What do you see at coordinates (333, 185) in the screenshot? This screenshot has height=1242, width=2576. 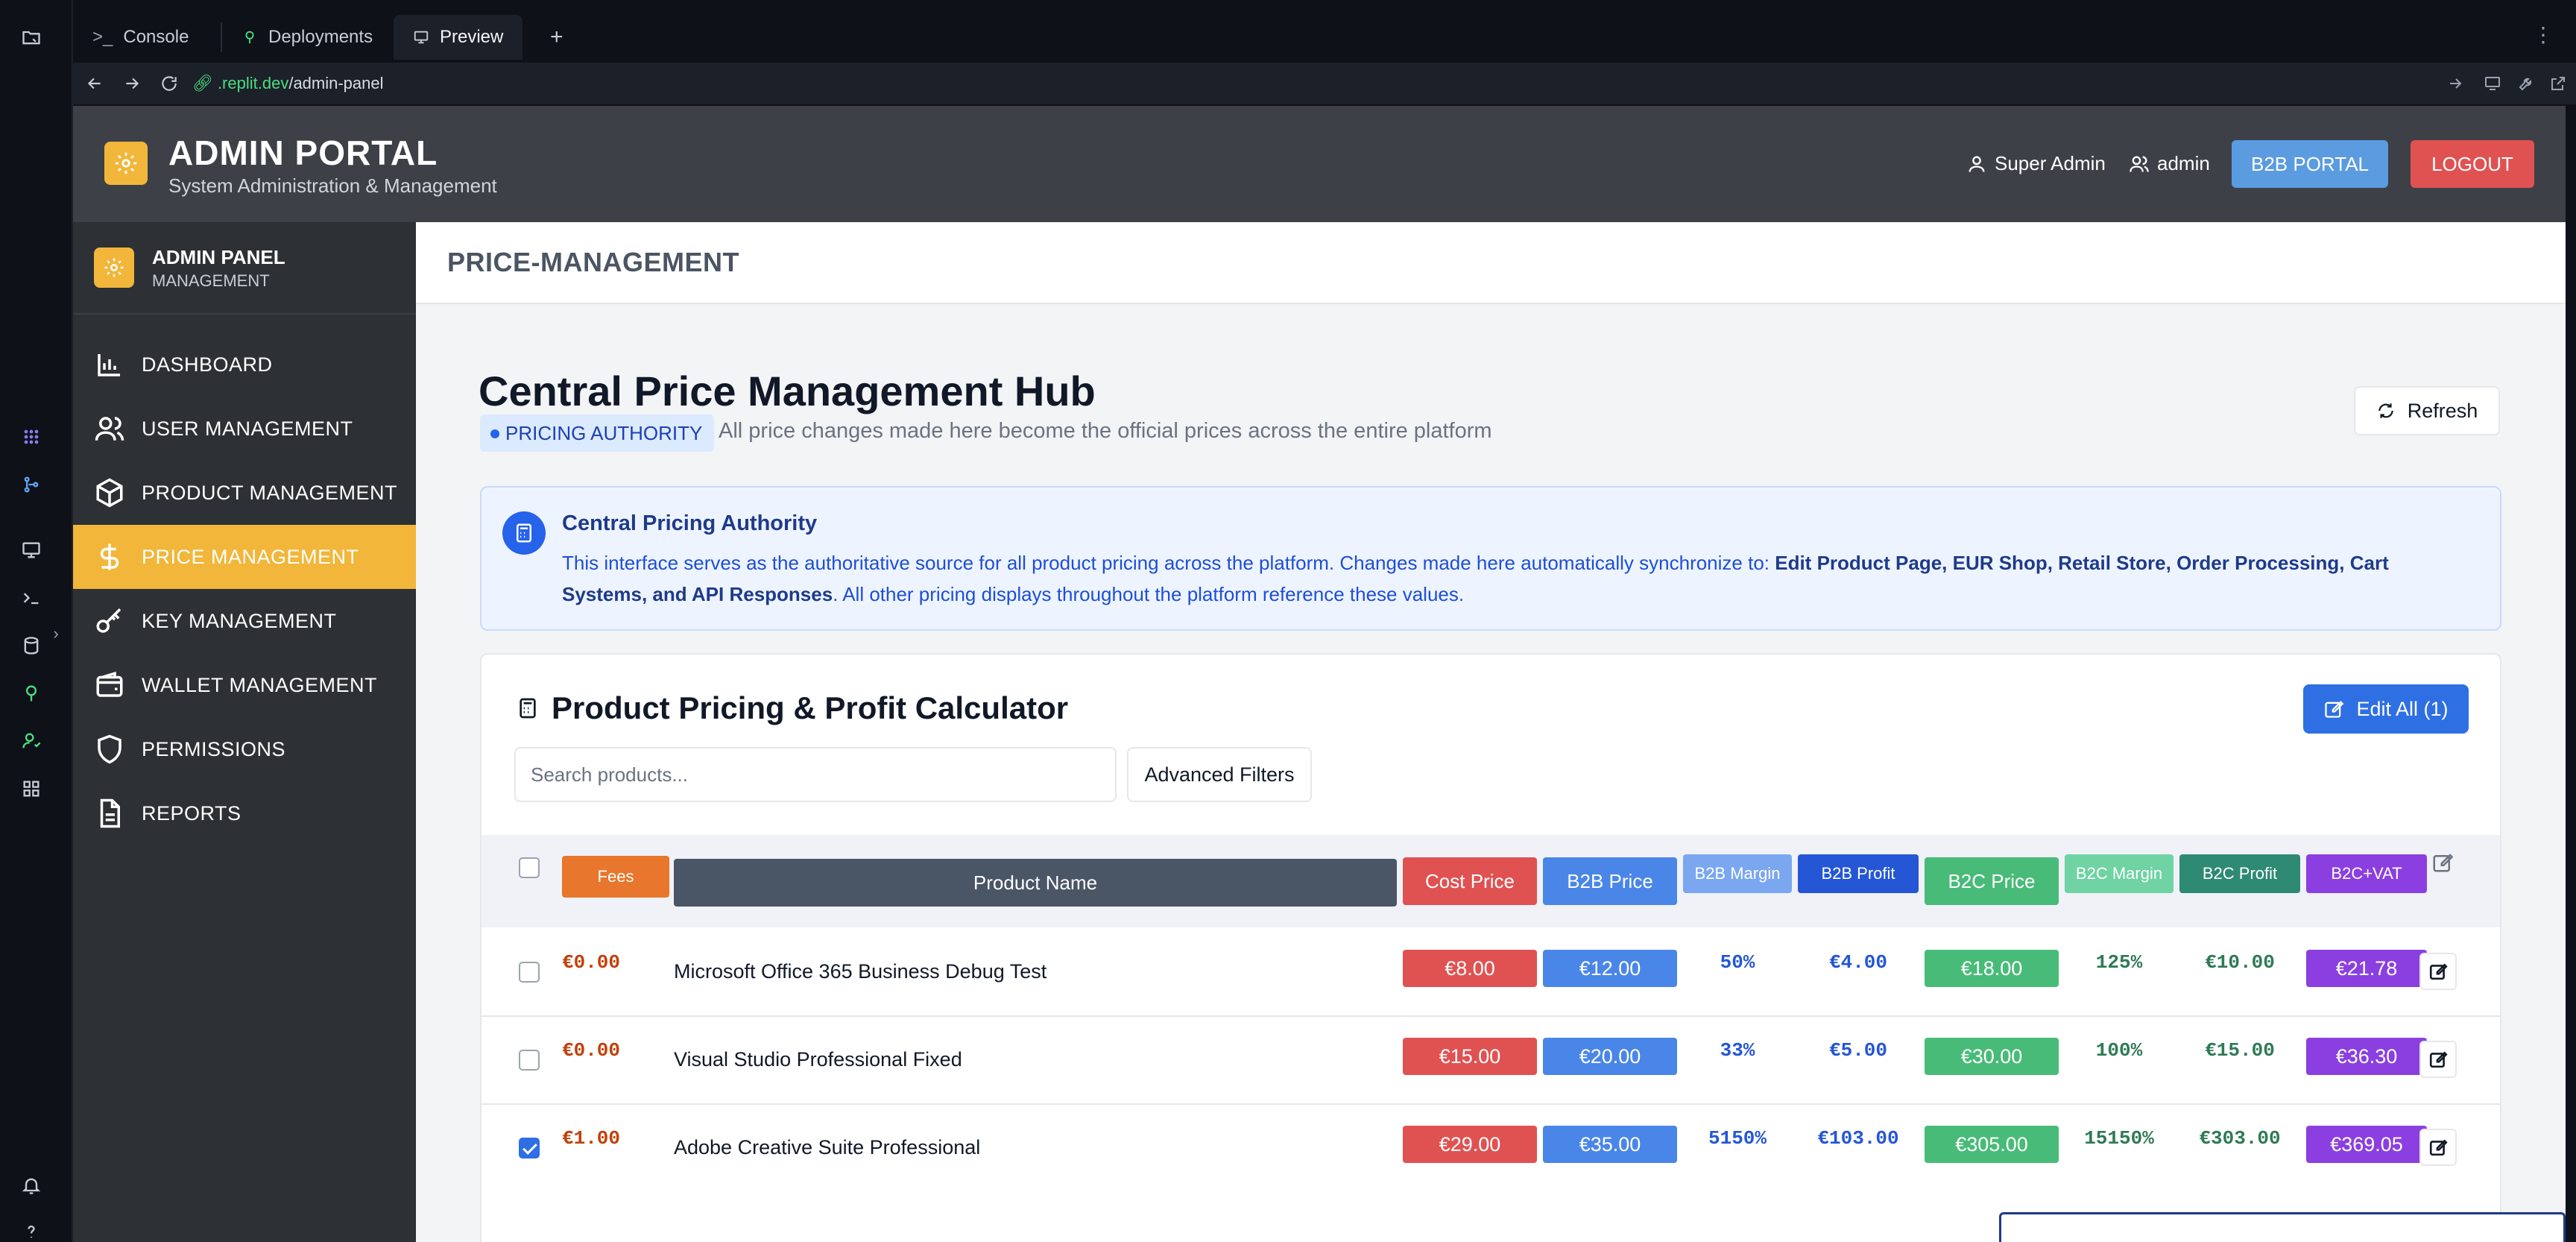 I see `portal-subtitle: System Administration & Management` at bounding box center [333, 185].